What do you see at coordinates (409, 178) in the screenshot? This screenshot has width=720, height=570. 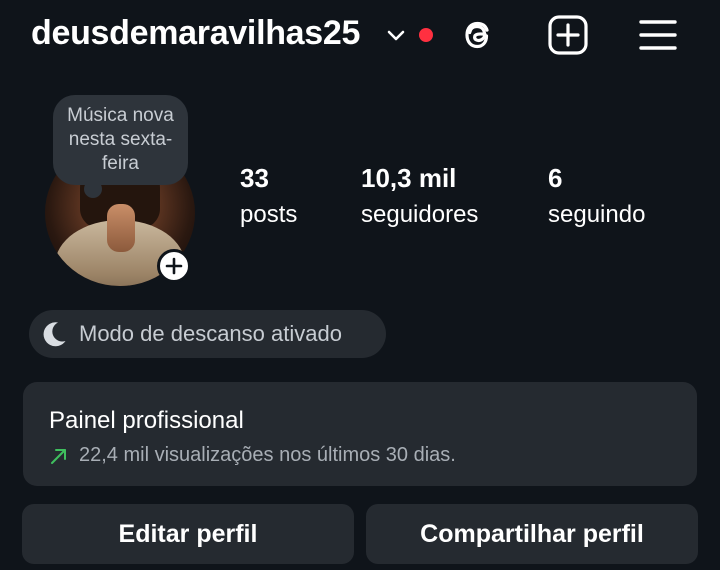 I see `followers-count: 10,3 mil` at bounding box center [409, 178].